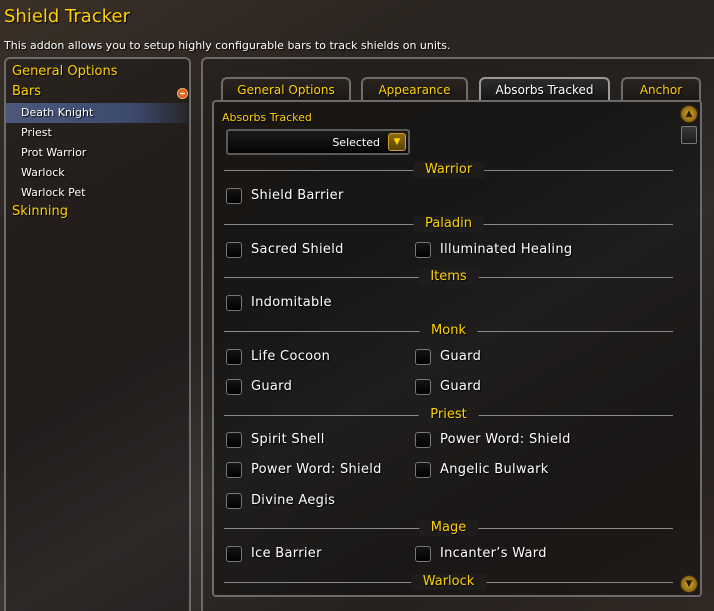 The width and height of the screenshot is (714, 611). Describe the element at coordinates (40, 211) in the screenshot. I see `tree-item-skinning: Skinning` at that location.